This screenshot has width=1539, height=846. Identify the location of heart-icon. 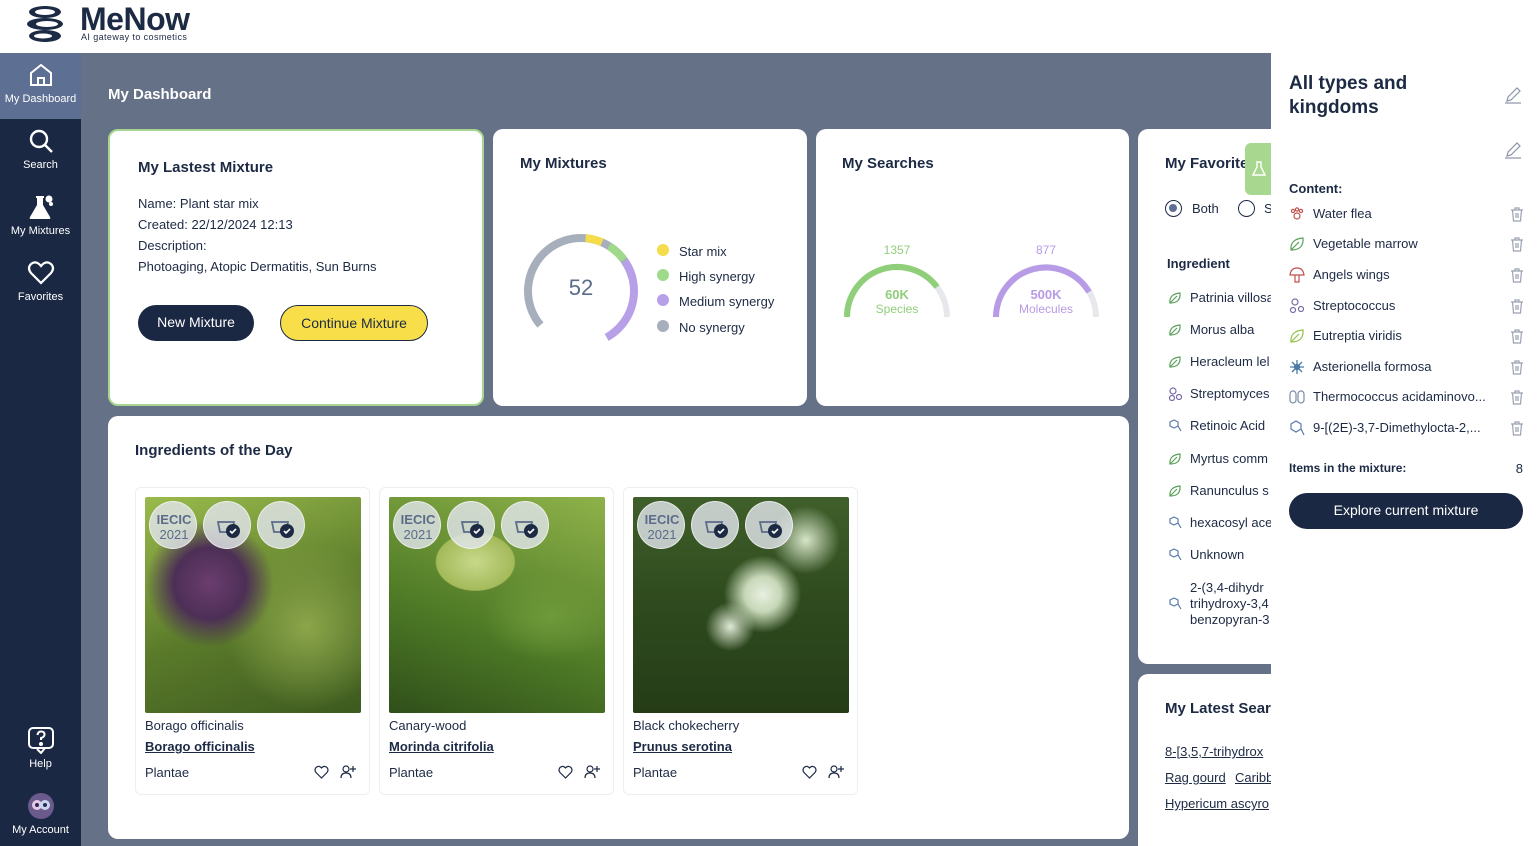
(40, 273).